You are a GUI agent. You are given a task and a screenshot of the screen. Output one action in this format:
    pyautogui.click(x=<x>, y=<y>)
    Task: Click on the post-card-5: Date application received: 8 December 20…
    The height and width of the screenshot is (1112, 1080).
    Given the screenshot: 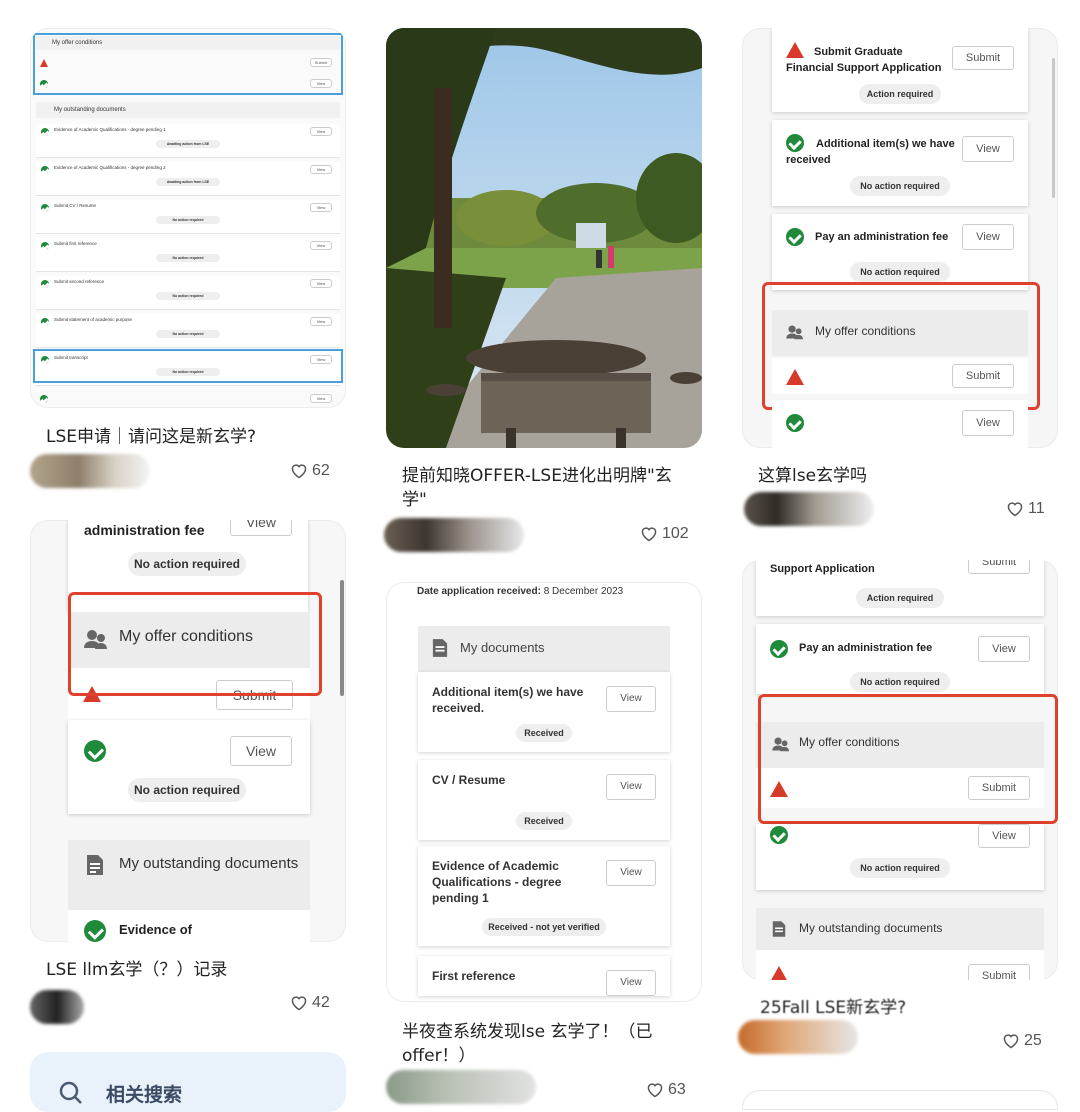 What is the action you would take?
    pyautogui.click(x=544, y=792)
    